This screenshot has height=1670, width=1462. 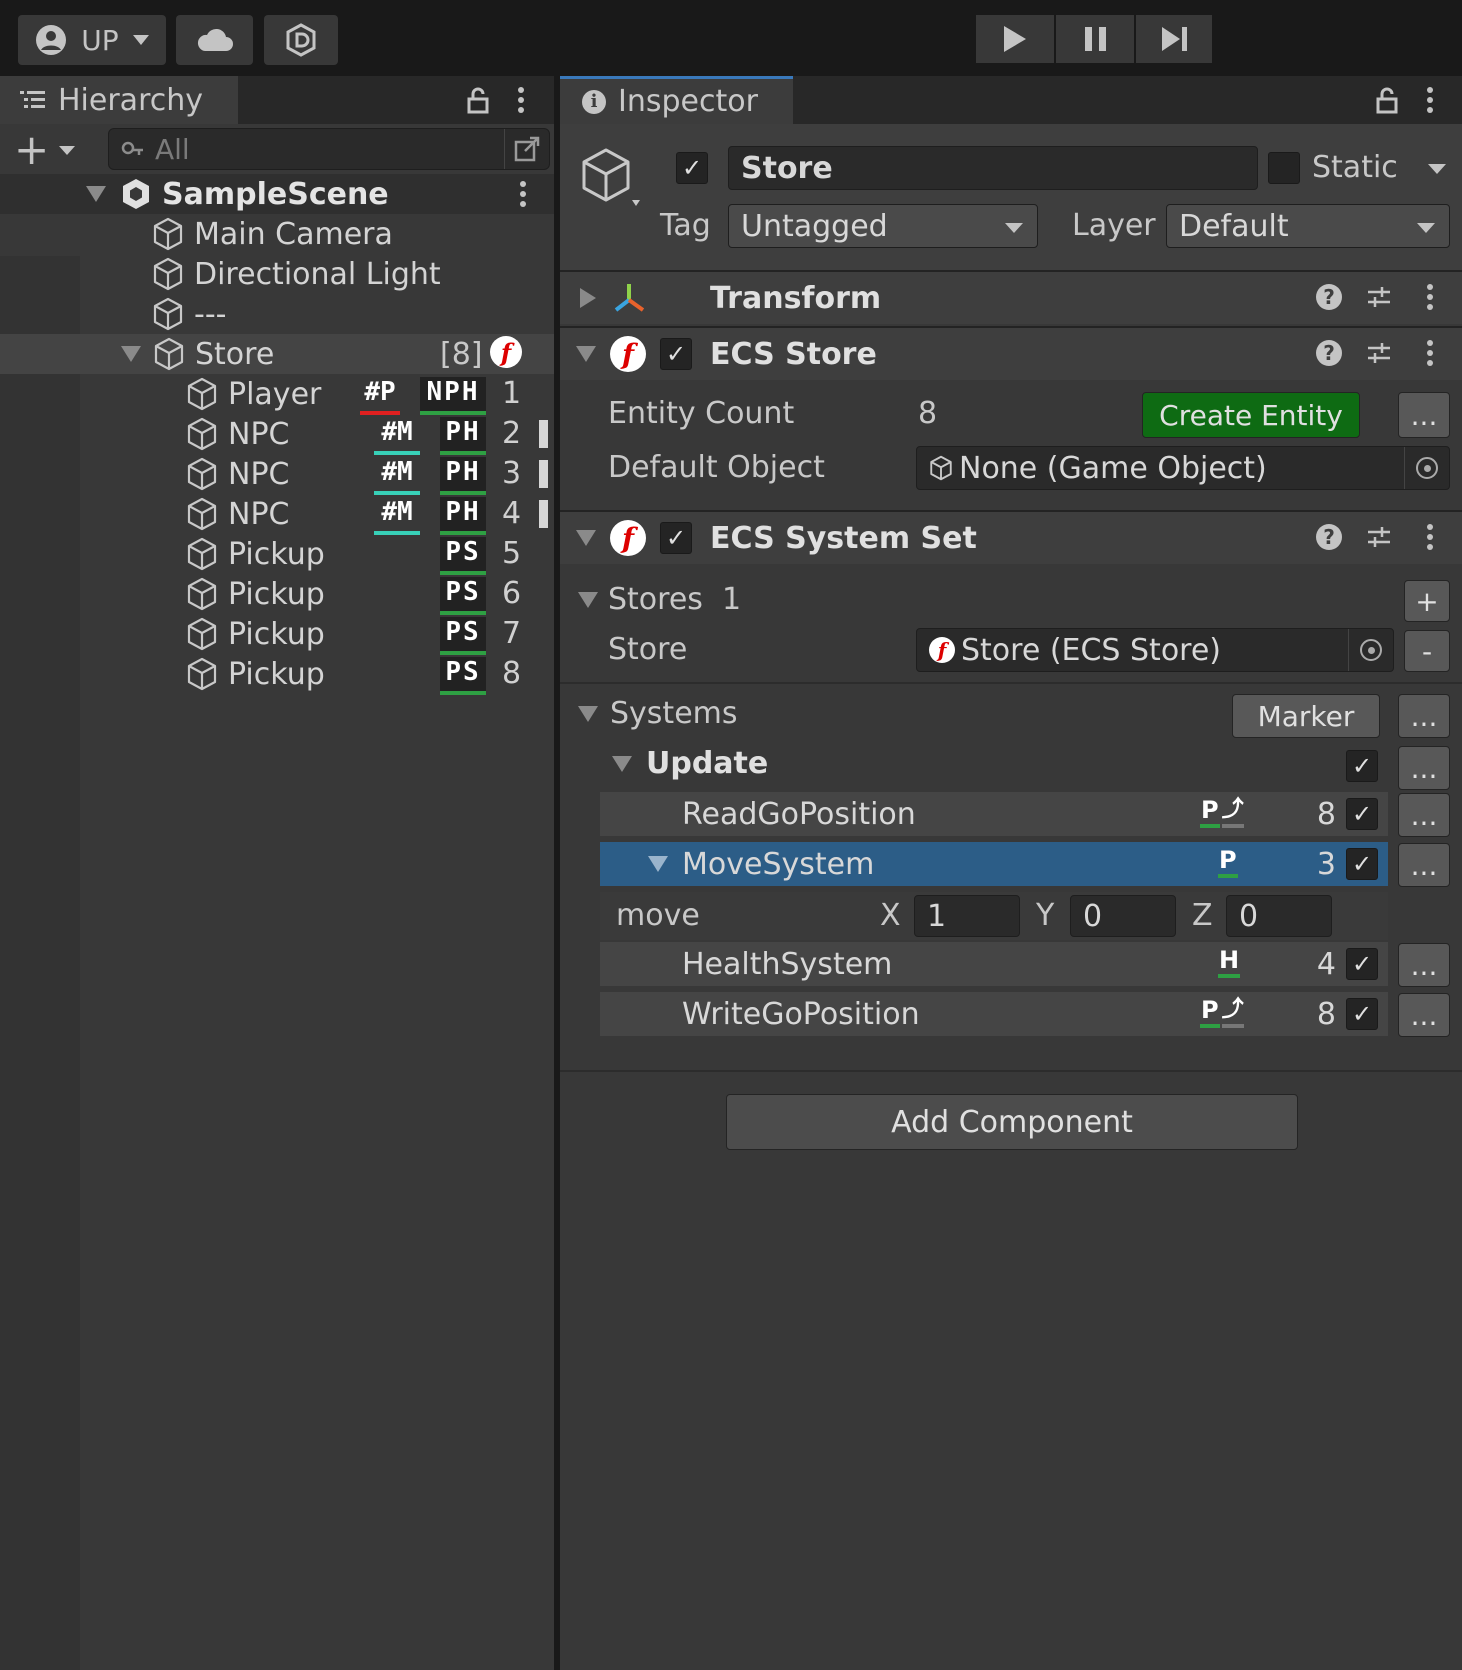 I want to click on y-label: Y, so click(x=1045, y=915).